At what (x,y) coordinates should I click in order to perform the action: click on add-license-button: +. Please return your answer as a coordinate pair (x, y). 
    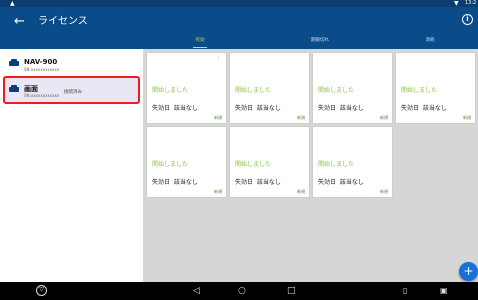
    Looking at the image, I should click on (468, 271).